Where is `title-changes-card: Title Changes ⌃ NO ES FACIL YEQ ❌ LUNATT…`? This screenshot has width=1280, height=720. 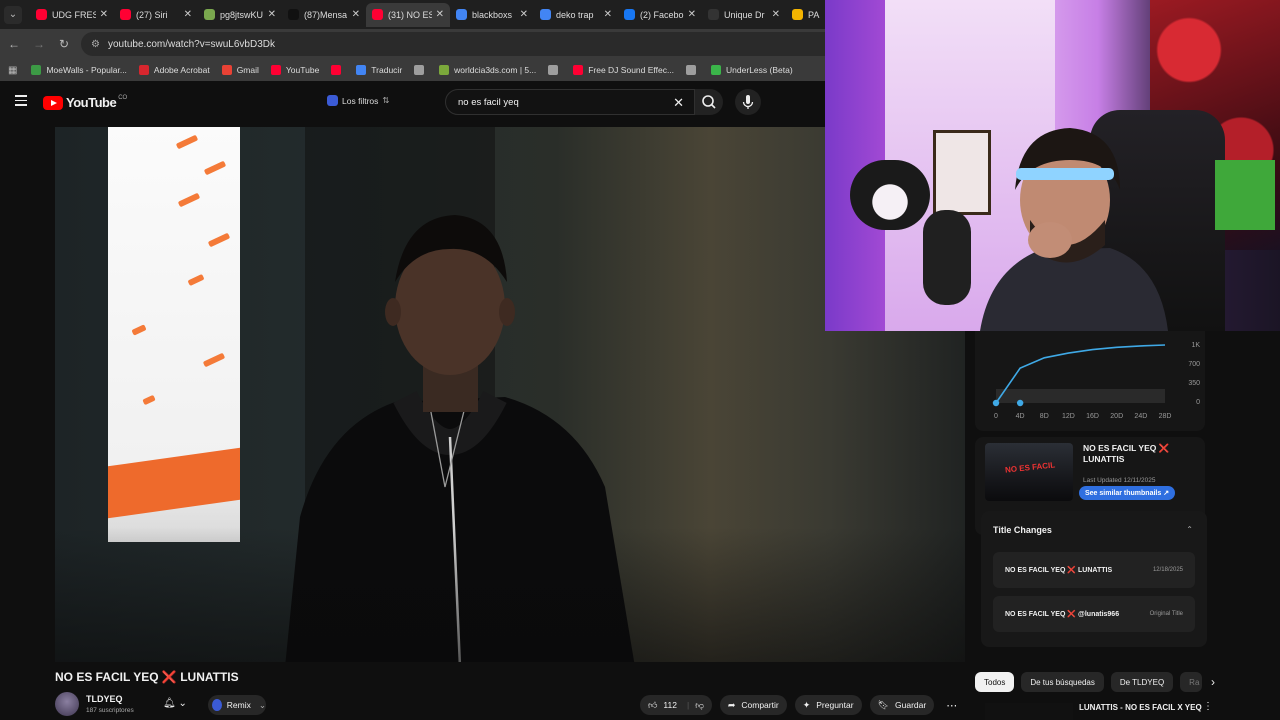
title-changes-card: Title Changes ⌃ NO ES FACIL YEQ ❌ LUNATT… is located at coordinates (1094, 579).